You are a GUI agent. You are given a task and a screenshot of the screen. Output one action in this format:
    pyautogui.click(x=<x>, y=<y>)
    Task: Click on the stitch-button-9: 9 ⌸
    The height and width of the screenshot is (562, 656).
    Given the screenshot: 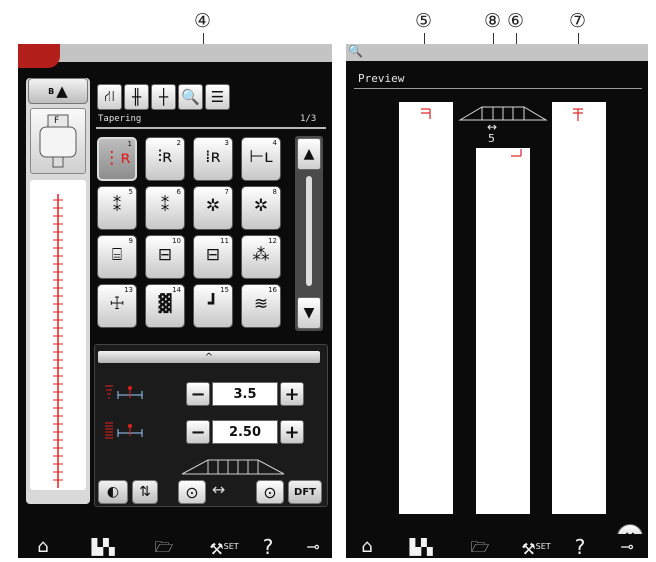 What is the action you would take?
    pyautogui.click(x=117, y=257)
    